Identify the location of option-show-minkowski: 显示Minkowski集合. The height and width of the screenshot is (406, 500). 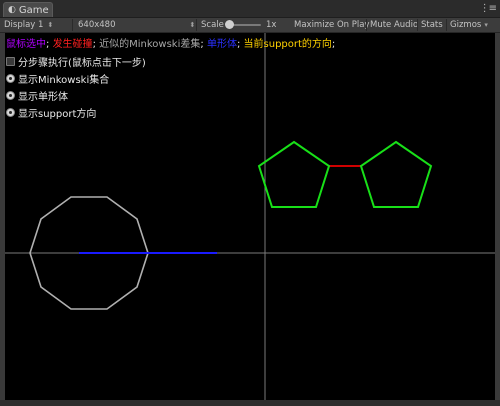
(76, 78).